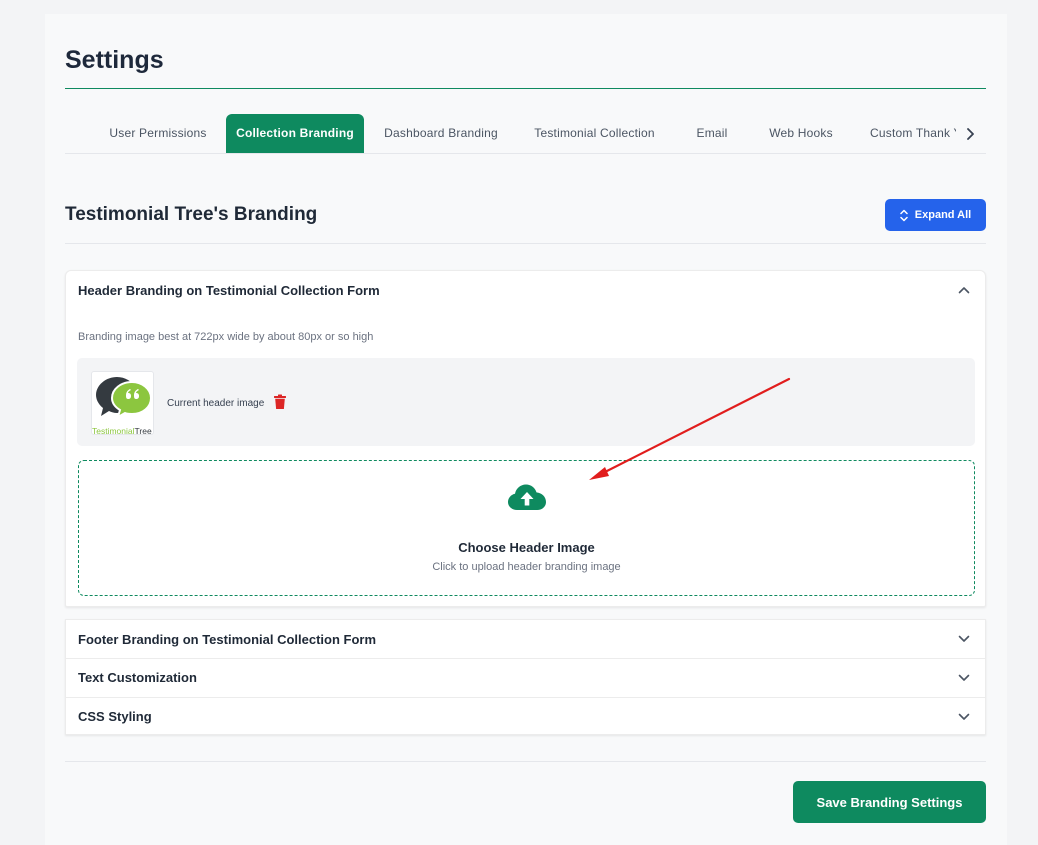 The image size is (1038, 845). I want to click on tabs-scroll-right-button, so click(970, 133).